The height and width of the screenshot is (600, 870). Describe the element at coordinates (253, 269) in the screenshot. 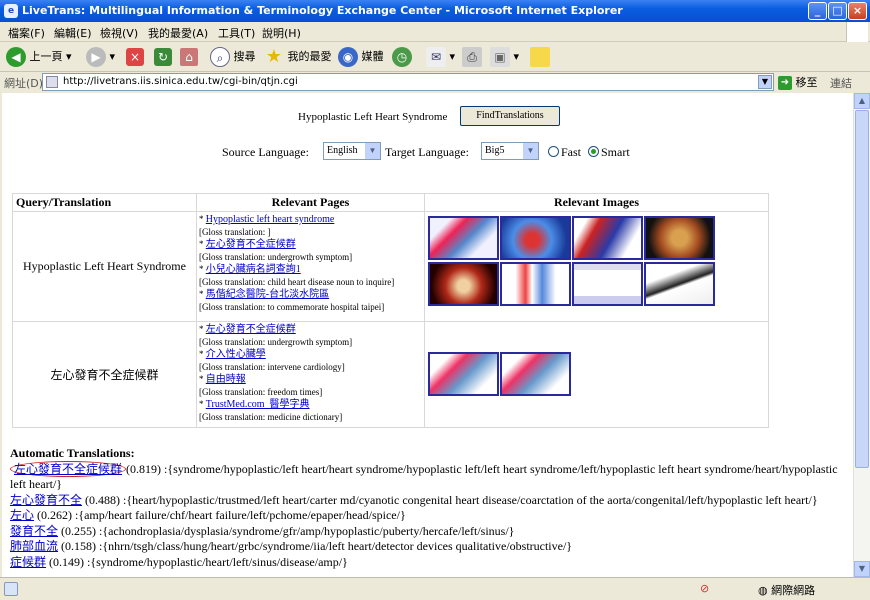

I see `page-link: 小兒心臟病名詞查詢1` at that location.